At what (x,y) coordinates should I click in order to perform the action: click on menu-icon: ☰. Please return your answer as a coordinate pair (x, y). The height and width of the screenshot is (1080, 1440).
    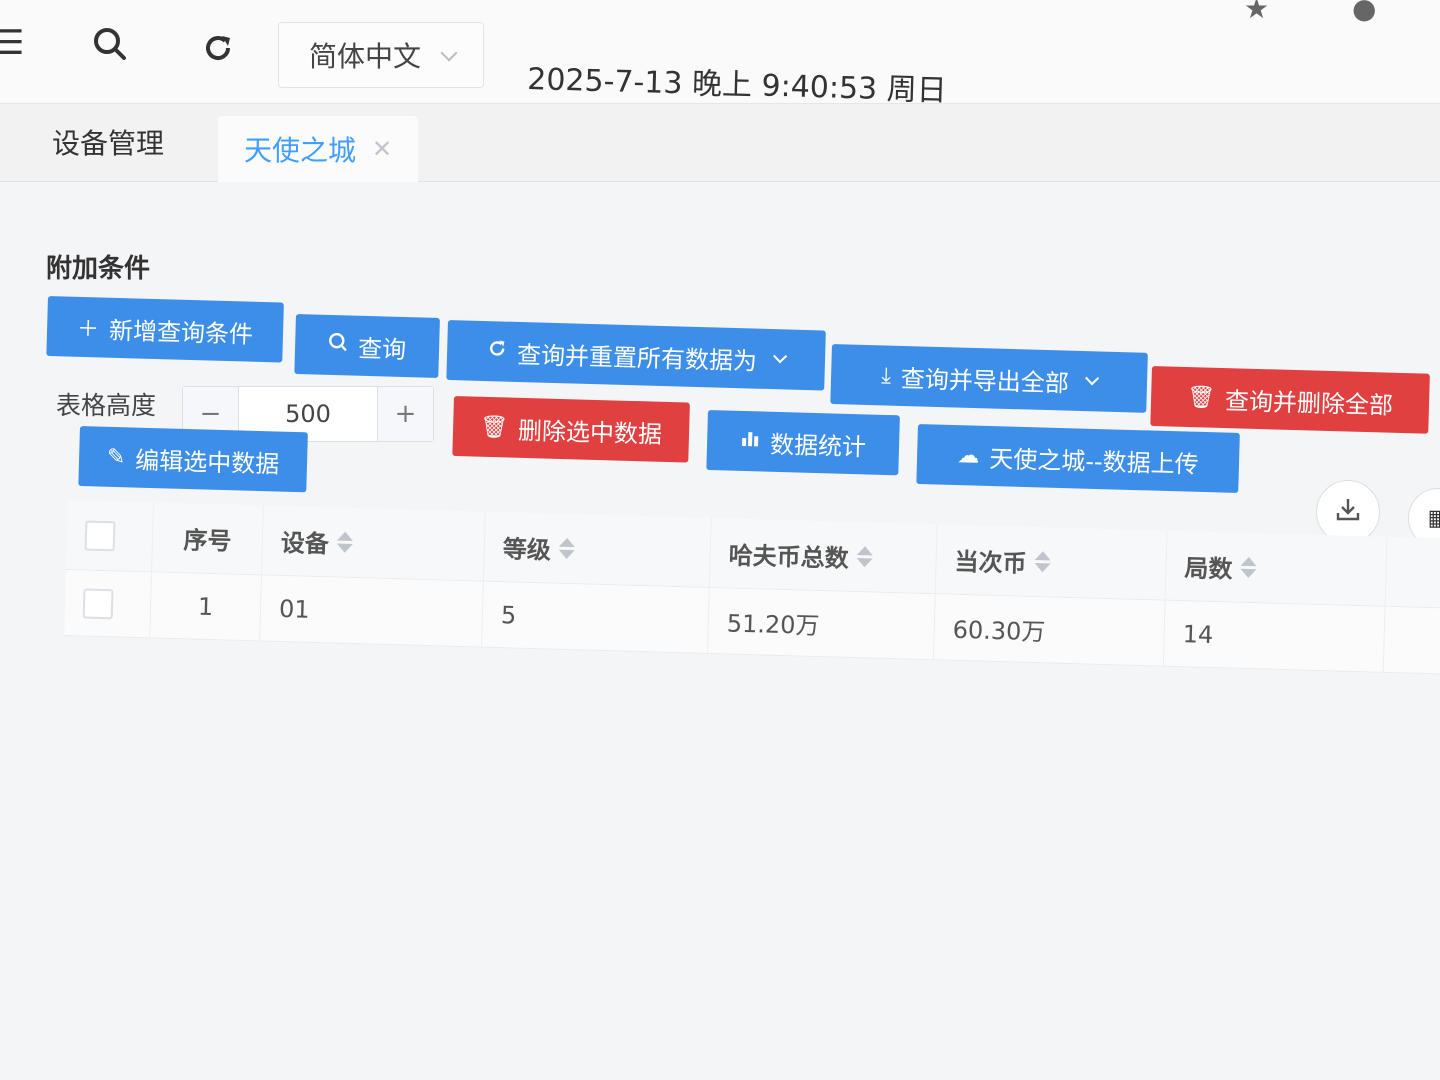
    Looking at the image, I should click on (12, 43).